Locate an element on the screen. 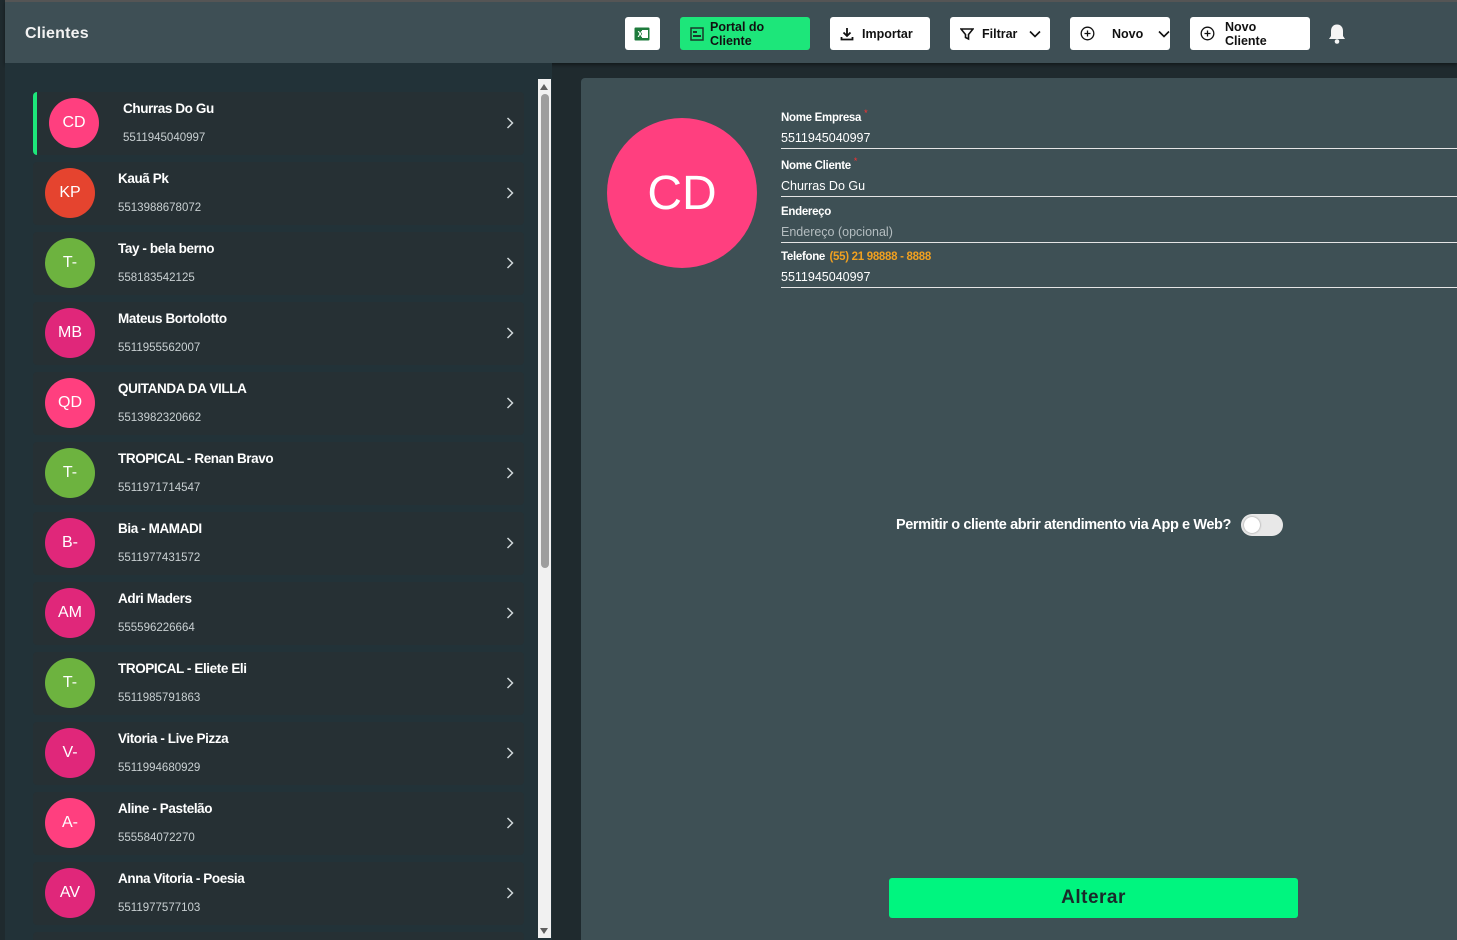 The image size is (1457, 940). client-phone: 5513982320662 is located at coordinates (160, 418).